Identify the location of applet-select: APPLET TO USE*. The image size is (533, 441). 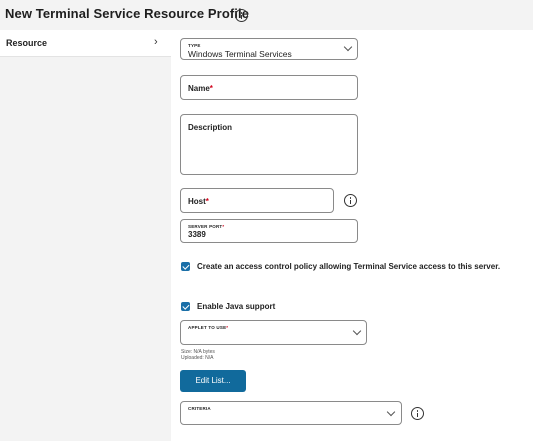
(273, 332).